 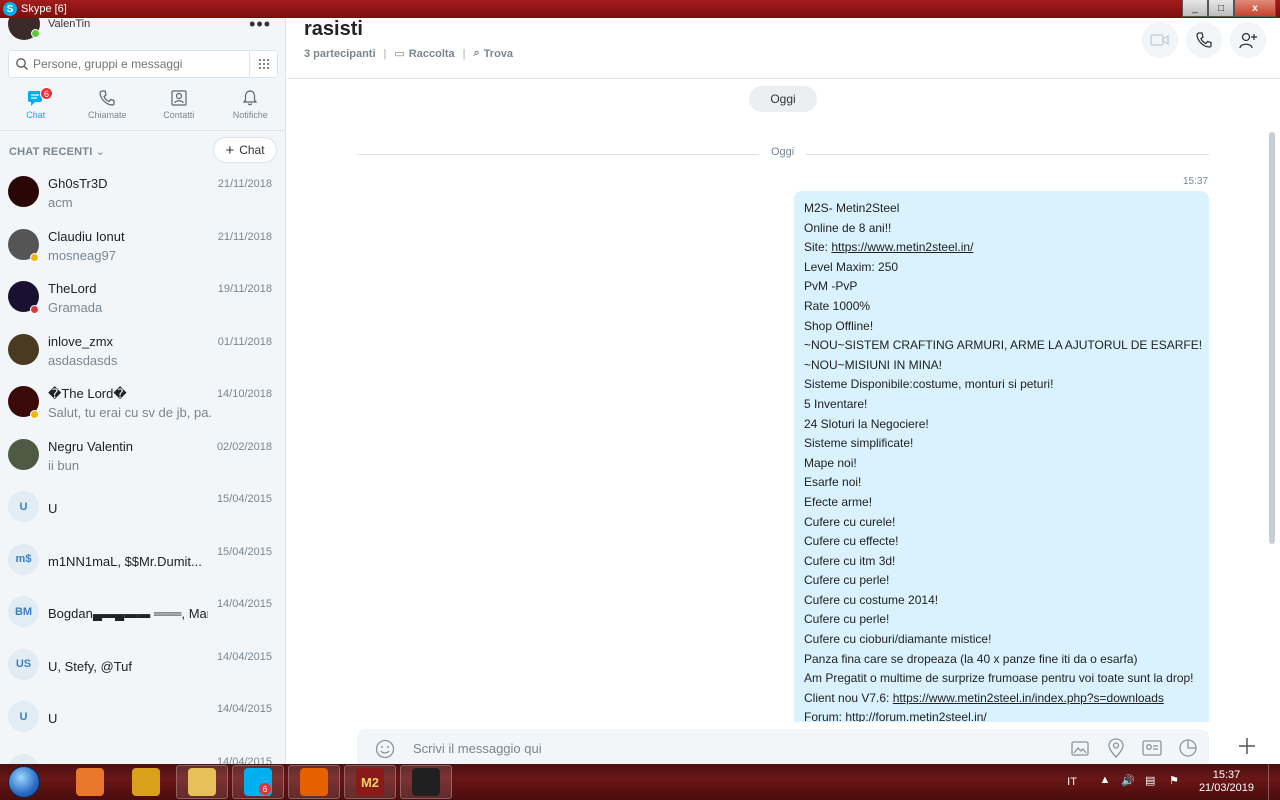 I want to click on profile-name: ValenTin, so click(x=69, y=24).